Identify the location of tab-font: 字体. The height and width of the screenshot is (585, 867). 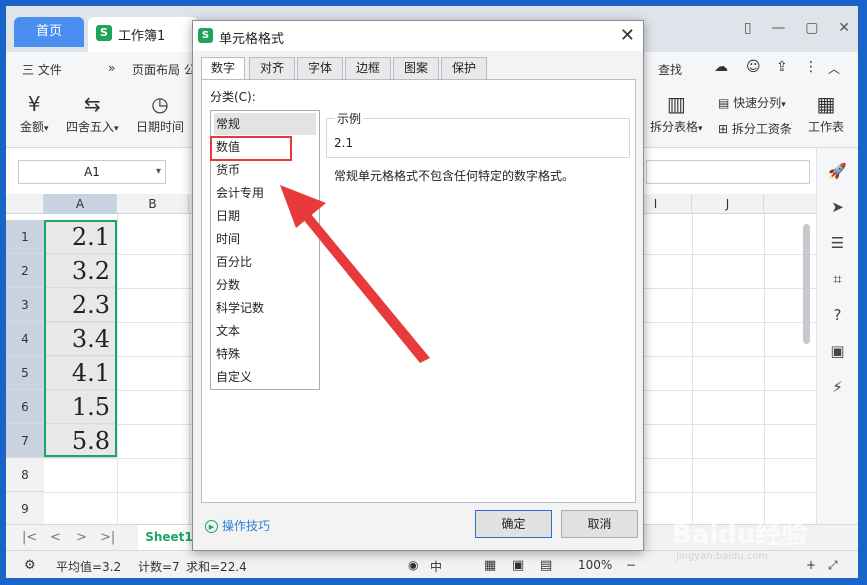
(320, 68).